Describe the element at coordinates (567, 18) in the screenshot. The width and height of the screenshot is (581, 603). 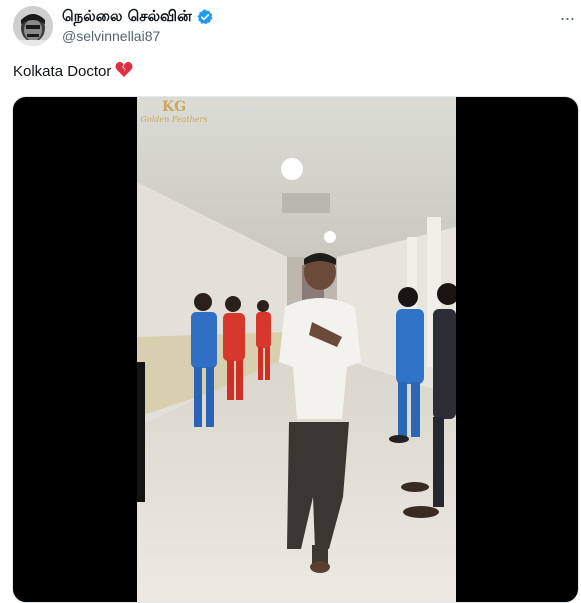
I see `more-options-icon: ···` at that location.